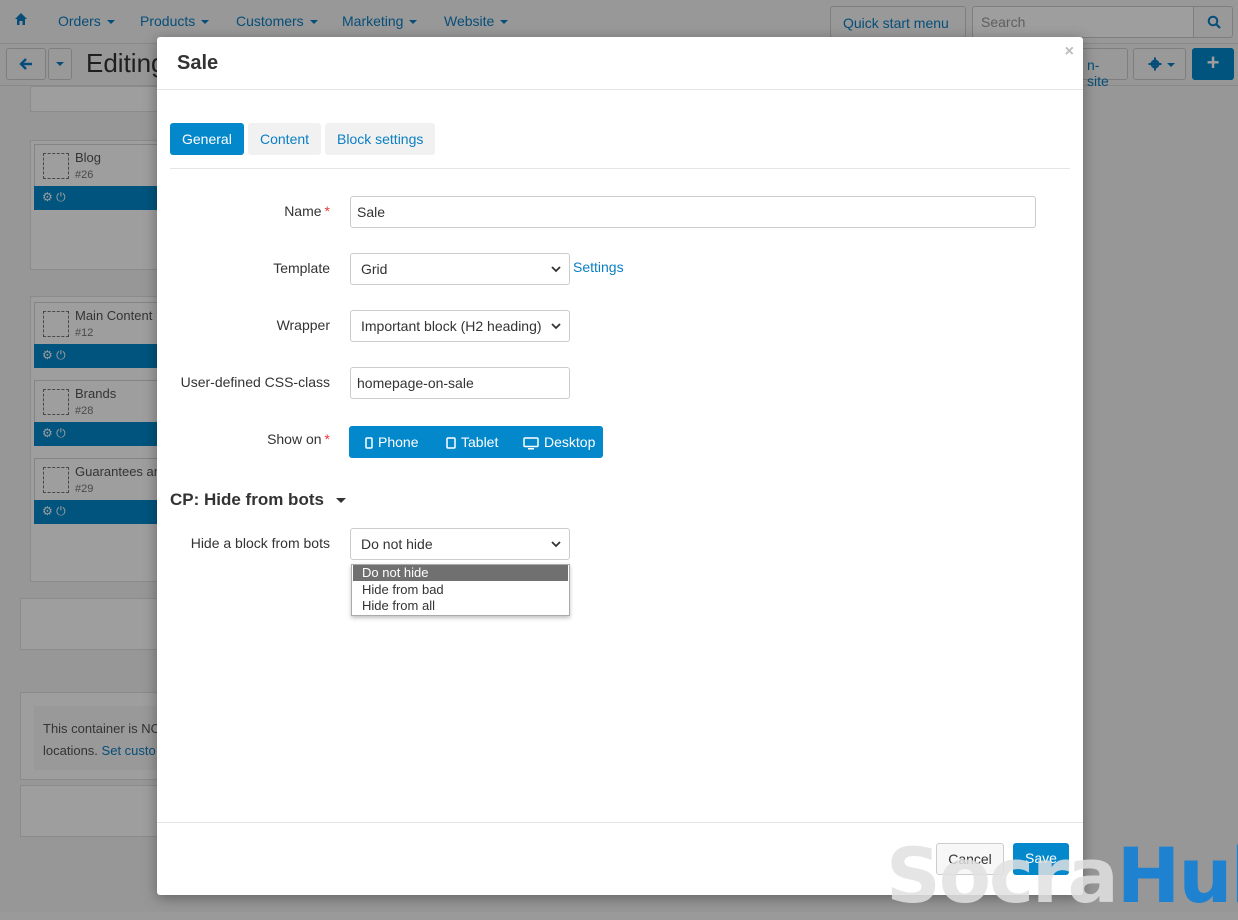  What do you see at coordinates (531, 443) in the screenshot?
I see `desktop-icon` at bounding box center [531, 443].